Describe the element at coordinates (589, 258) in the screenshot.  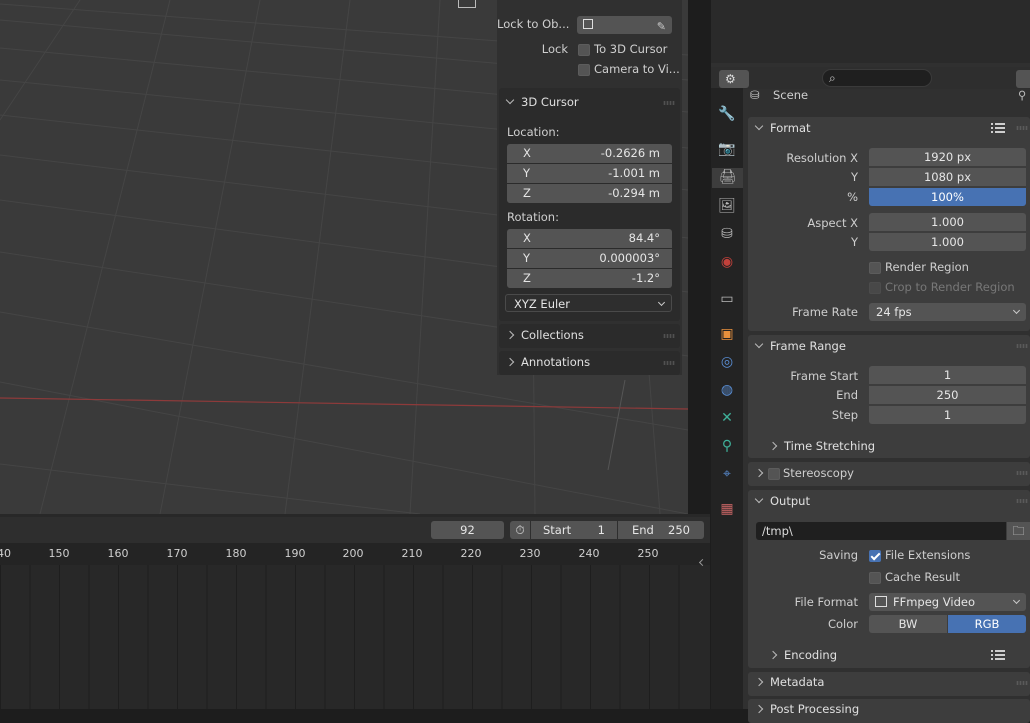
I see `rotation-y-field: Y 0.000003°` at that location.